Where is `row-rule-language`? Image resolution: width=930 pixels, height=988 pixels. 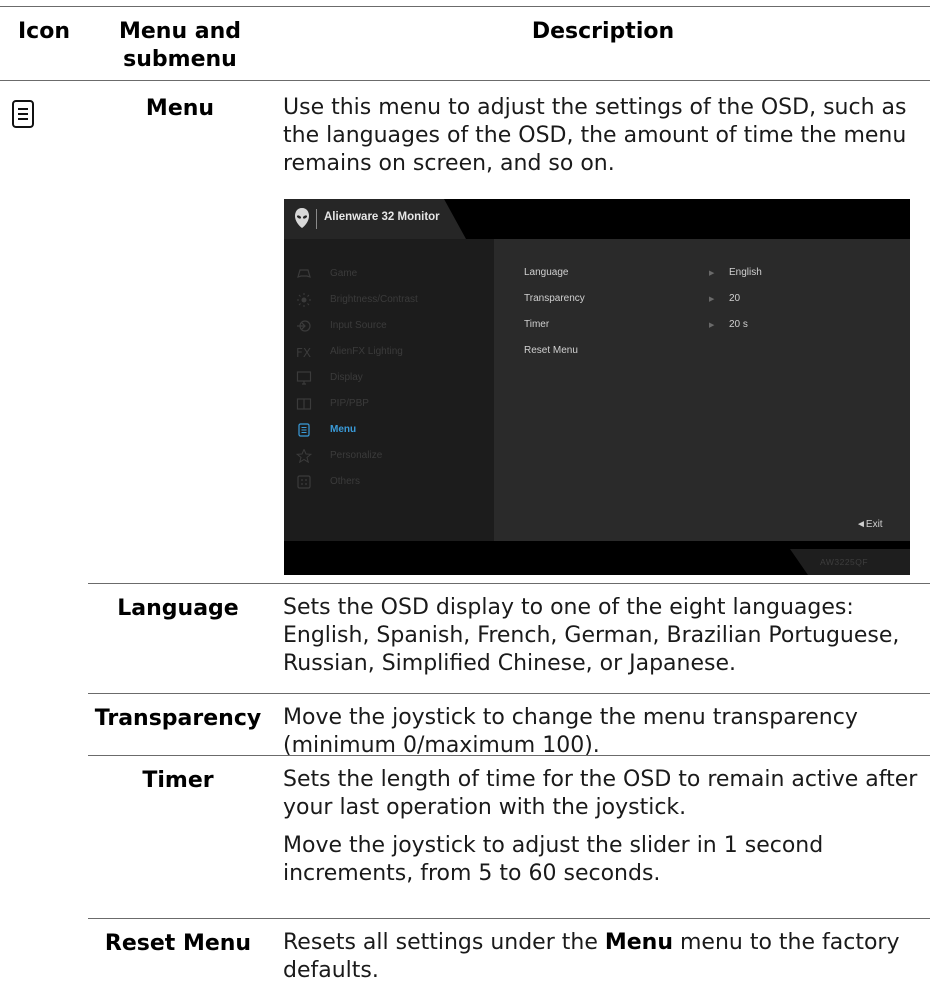 row-rule-language is located at coordinates (509, 693).